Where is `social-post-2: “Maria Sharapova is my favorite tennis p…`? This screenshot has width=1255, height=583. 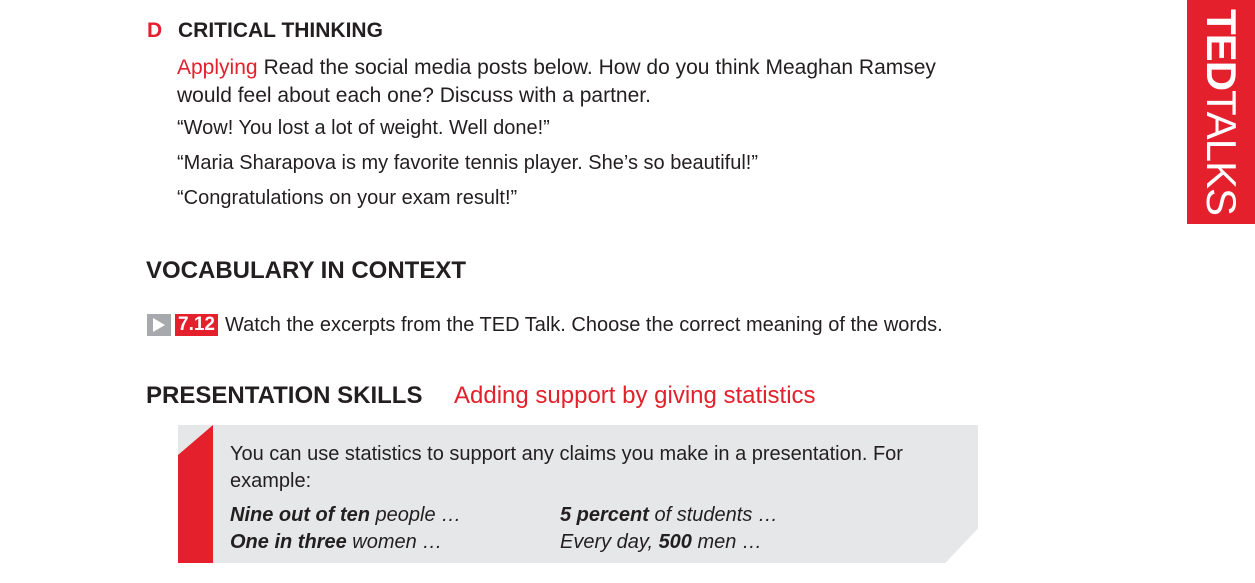 social-post-2: “Maria Sharapova is my favorite tennis p… is located at coordinates (468, 163).